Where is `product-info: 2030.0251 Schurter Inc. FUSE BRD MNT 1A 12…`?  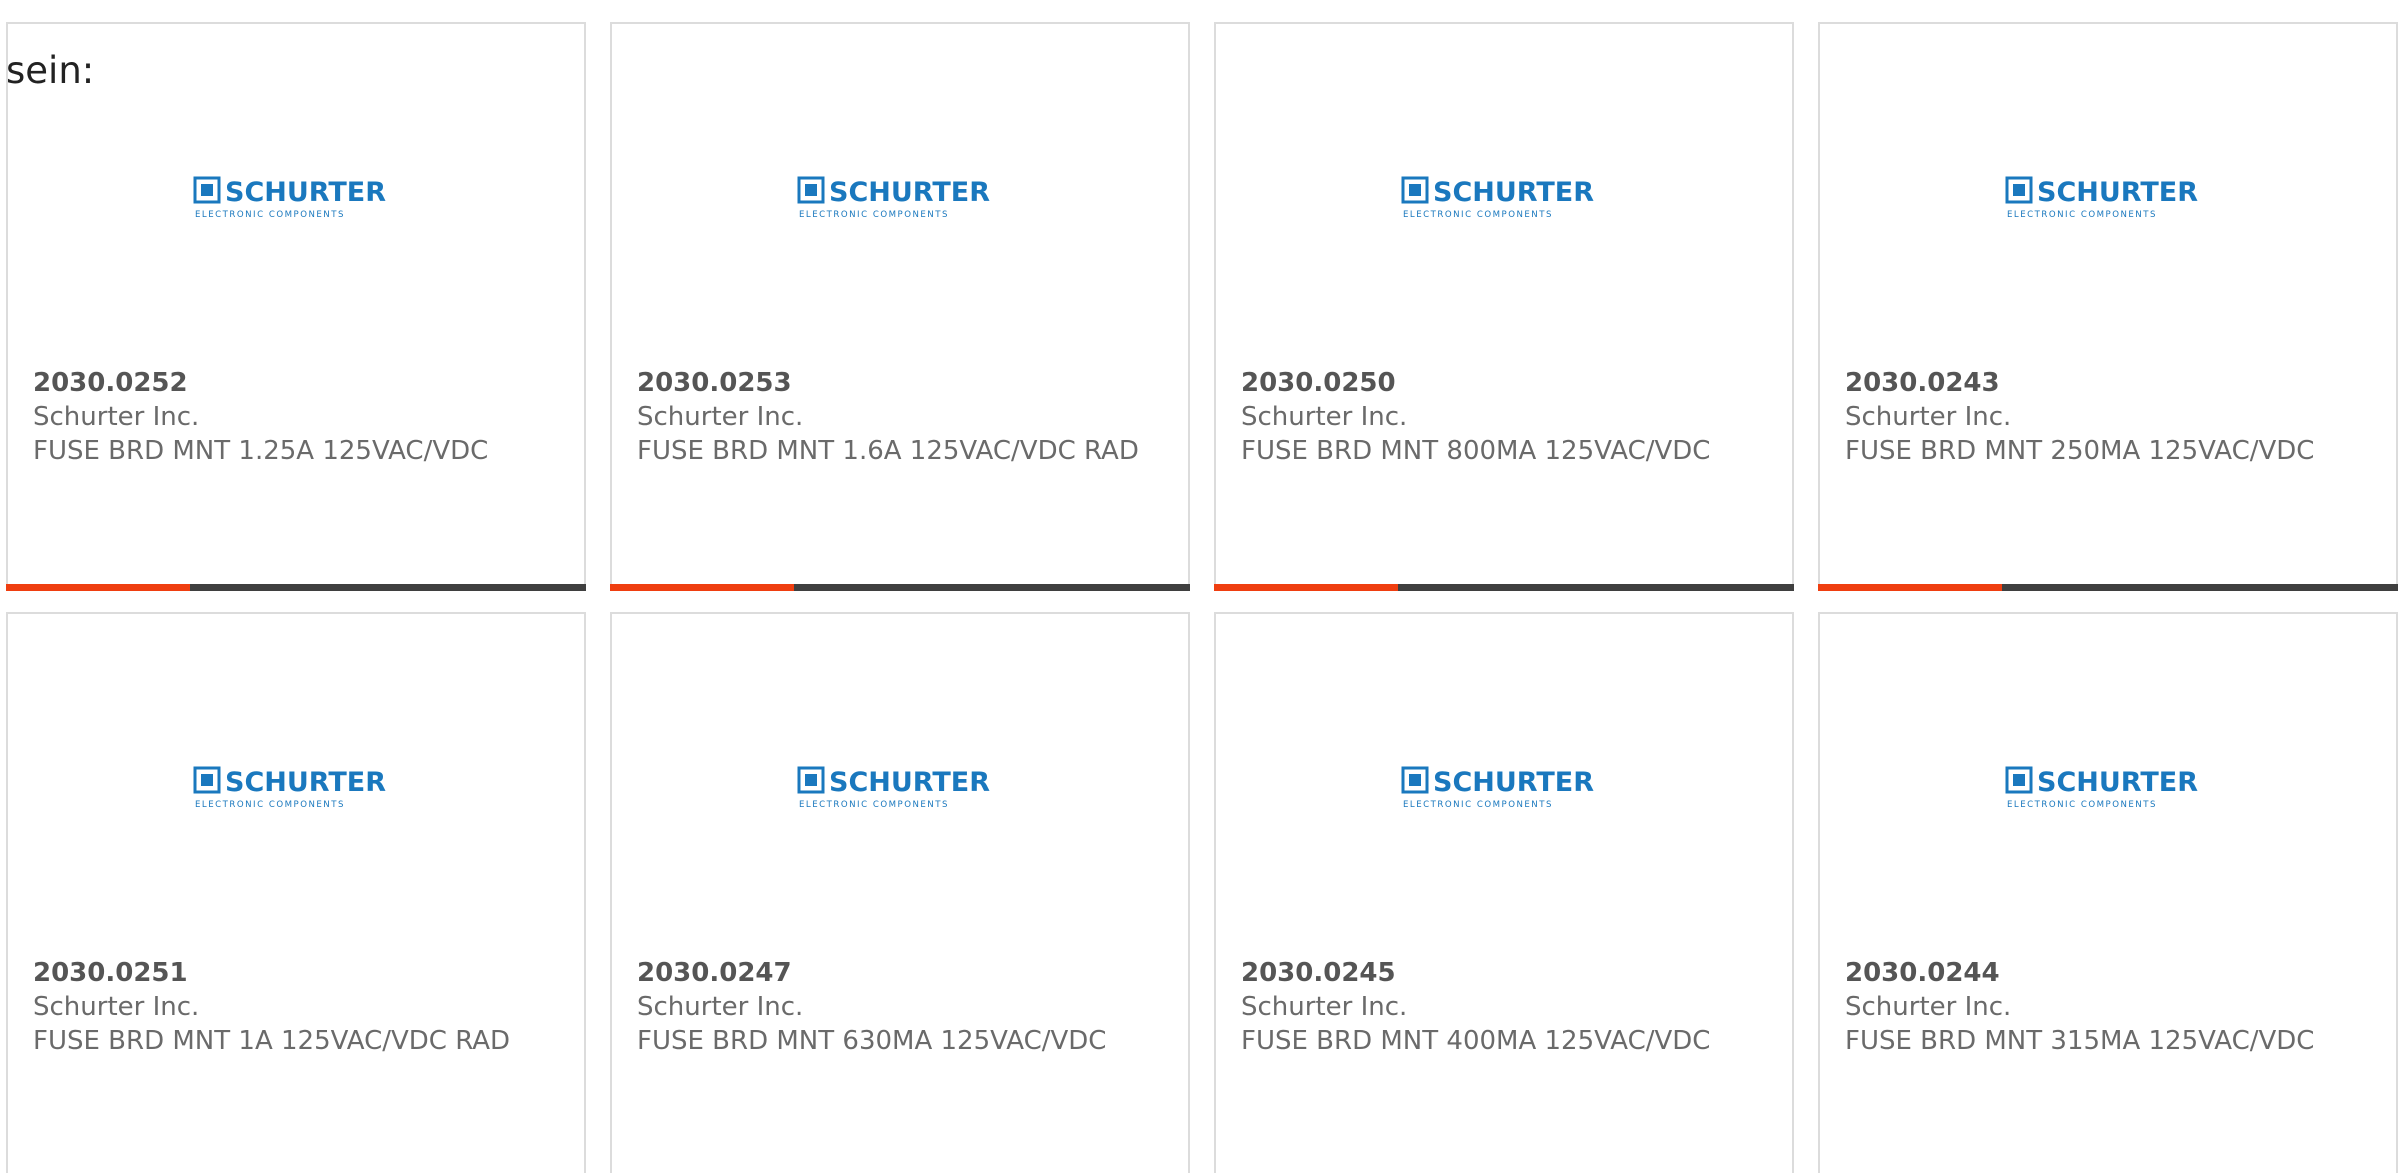 product-info: 2030.0251 Schurter Inc. FUSE BRD MNT 1A 12… is located at coordinates (298, 1007).